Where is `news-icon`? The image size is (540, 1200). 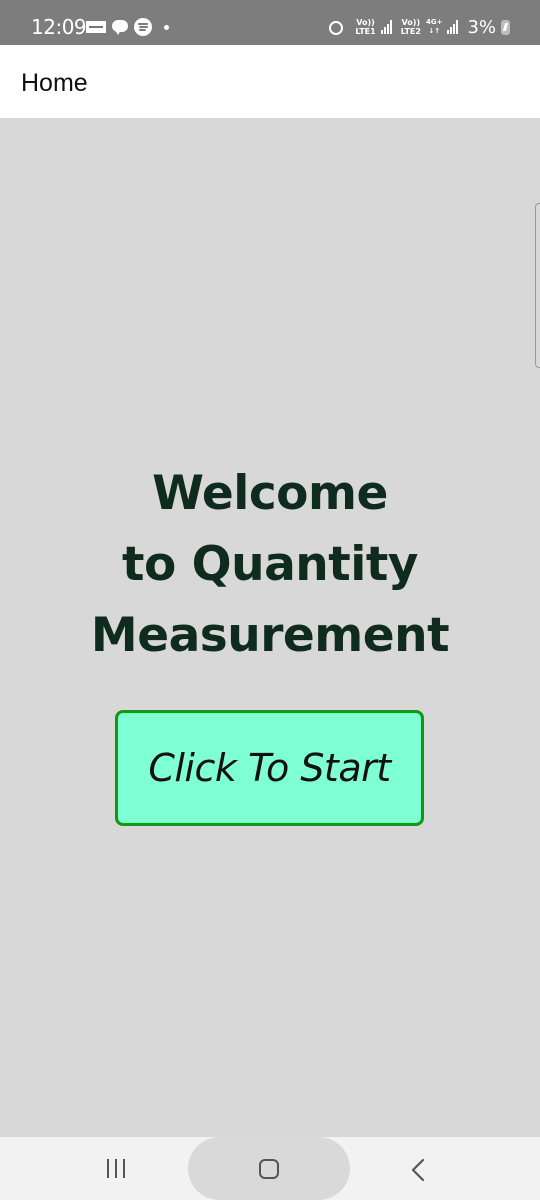 news-icon is located at coordinates (96, 27).